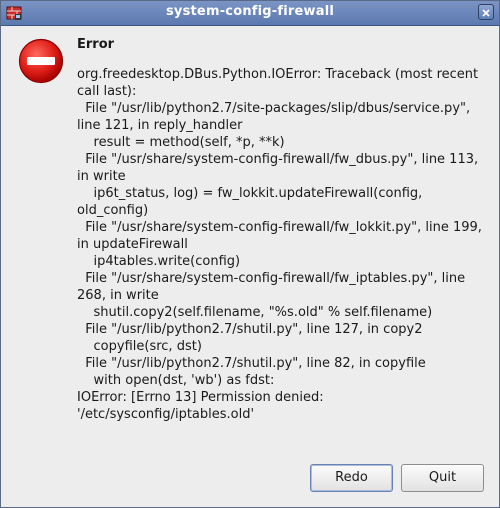  I want to click on close-icon, so click(486, 13).